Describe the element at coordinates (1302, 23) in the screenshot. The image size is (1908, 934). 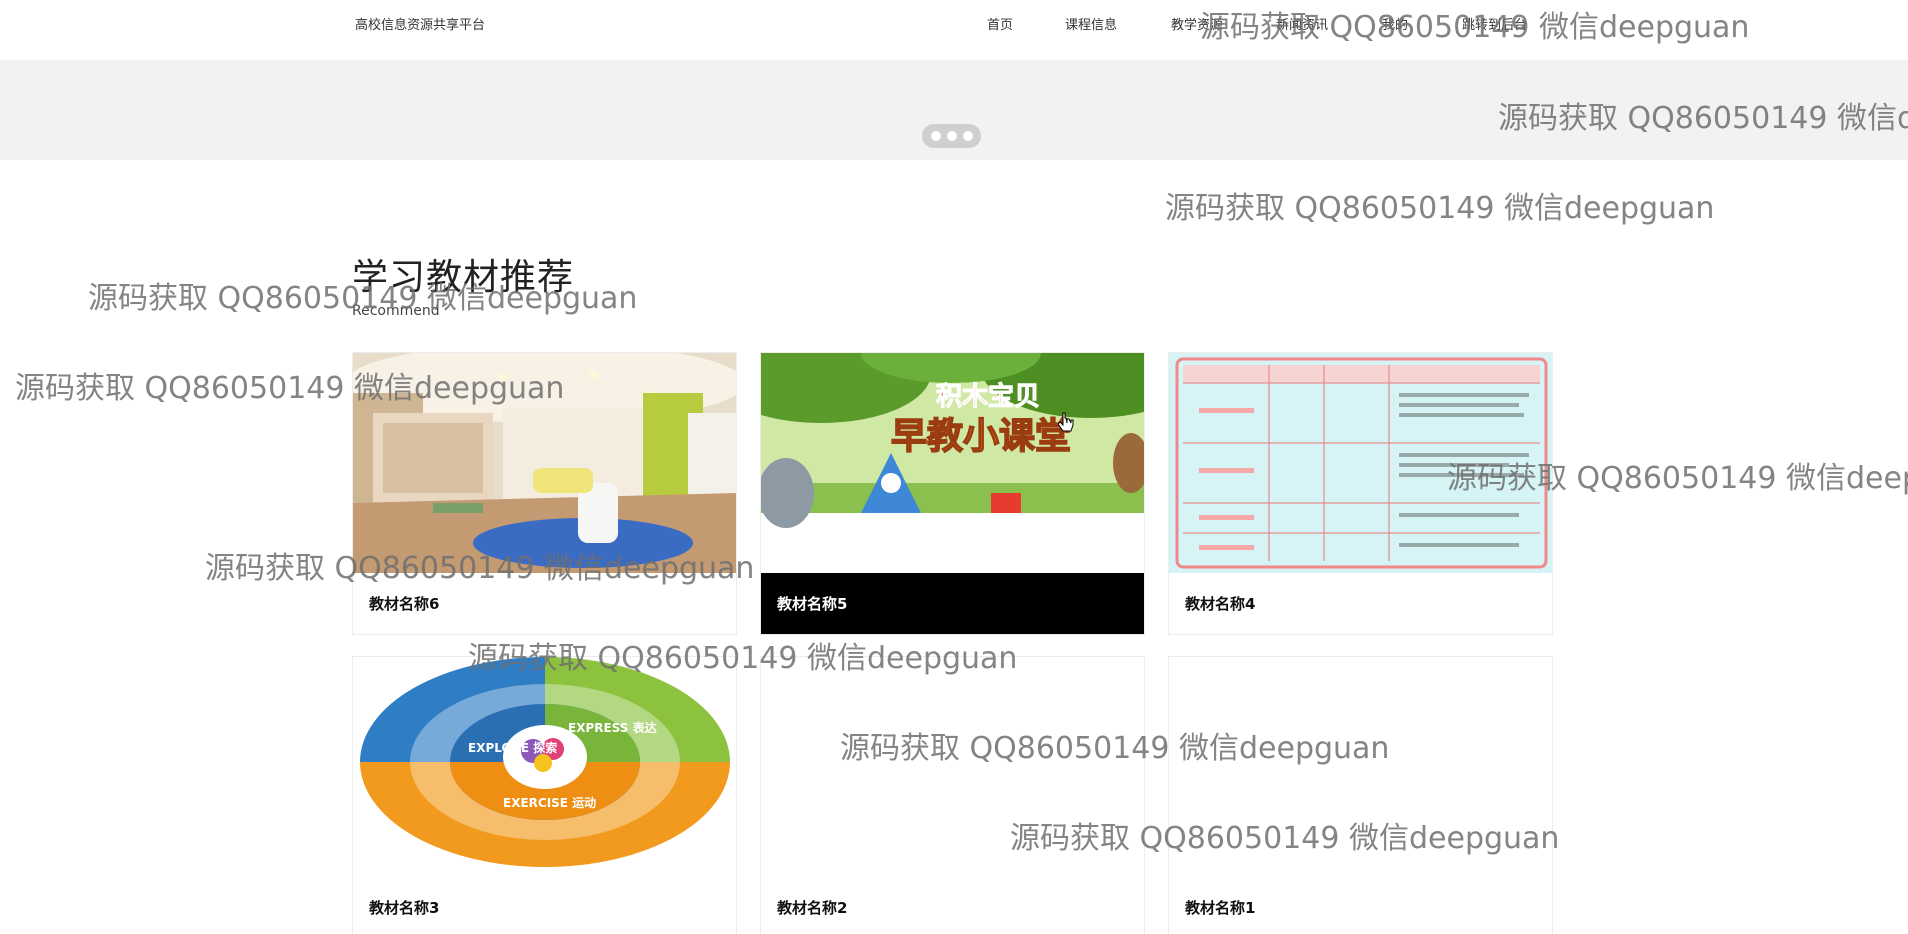
I see `nav-news: 新闻资讯` at that location.